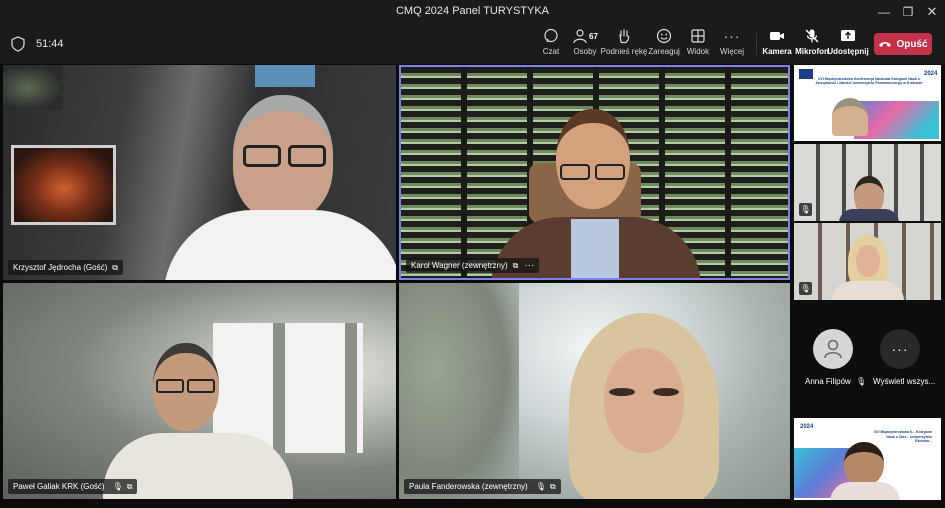 This screenshot has width=945, height=508. What do you see at coordinates (50, 44) in the screenshot?
I see `meeting-timer: 51:44` at bounding box center [50, 44].